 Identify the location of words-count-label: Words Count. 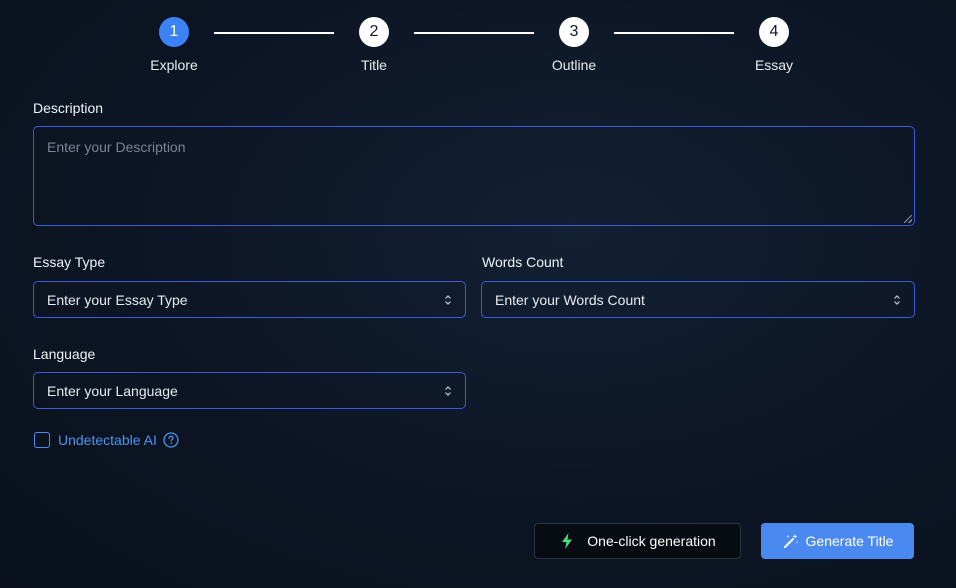
(523, 262).